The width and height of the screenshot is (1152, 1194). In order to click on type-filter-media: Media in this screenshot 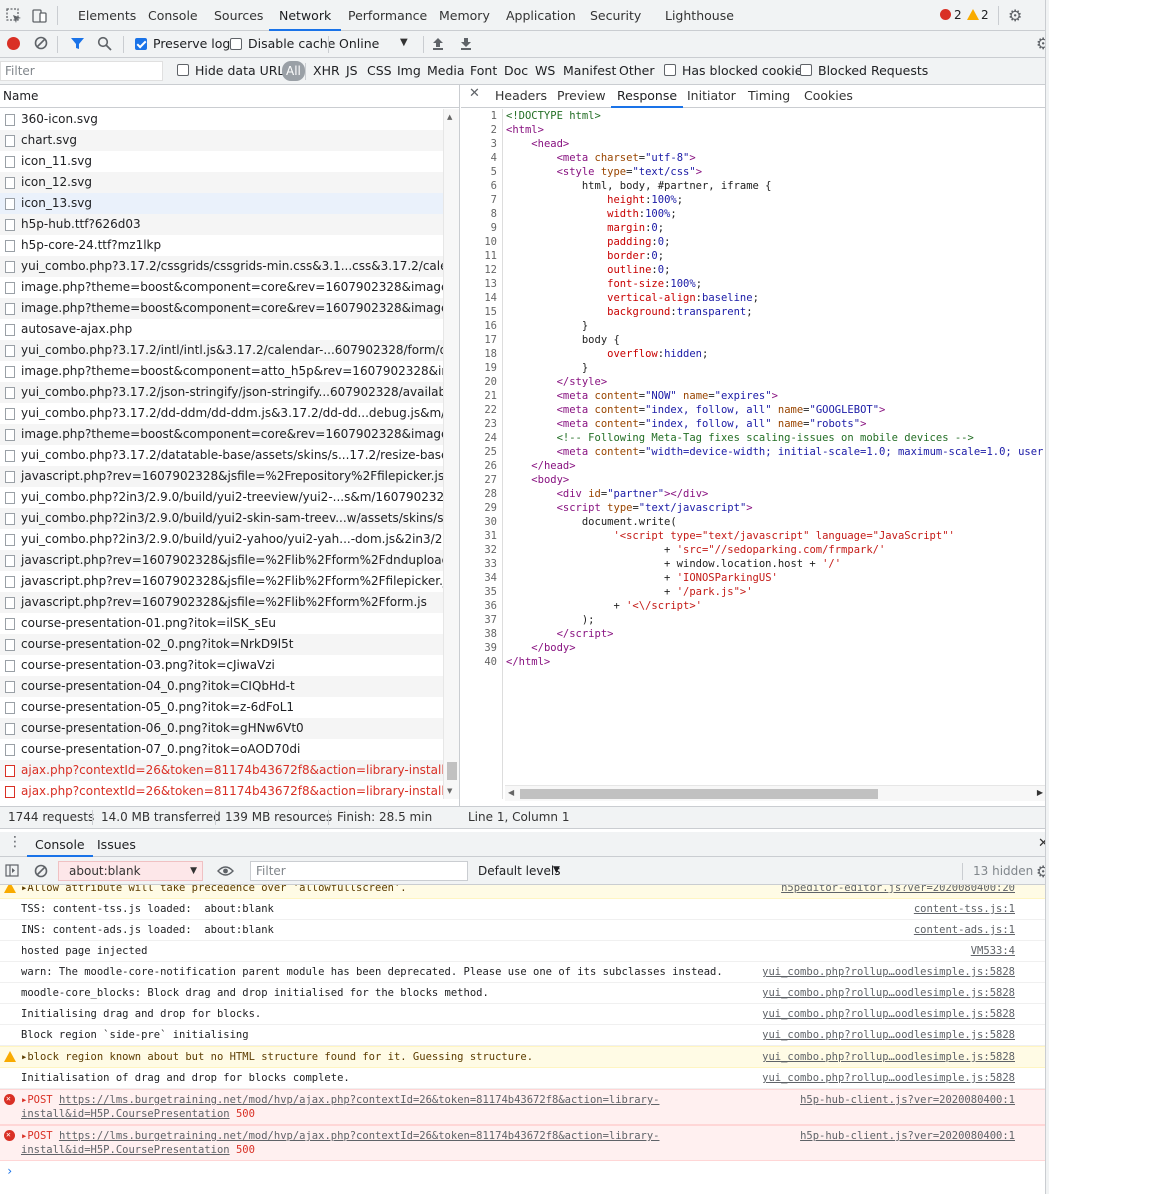, I will do `click(446, 70)`.